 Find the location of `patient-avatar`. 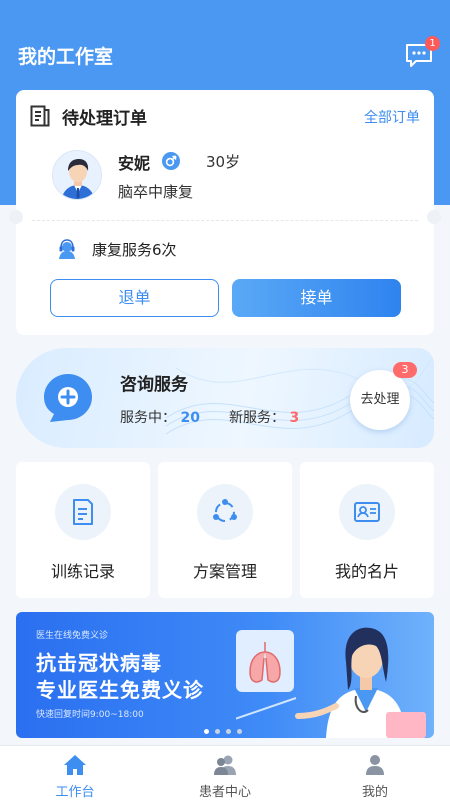

patient-avatar is located at coordinates (77, 175).